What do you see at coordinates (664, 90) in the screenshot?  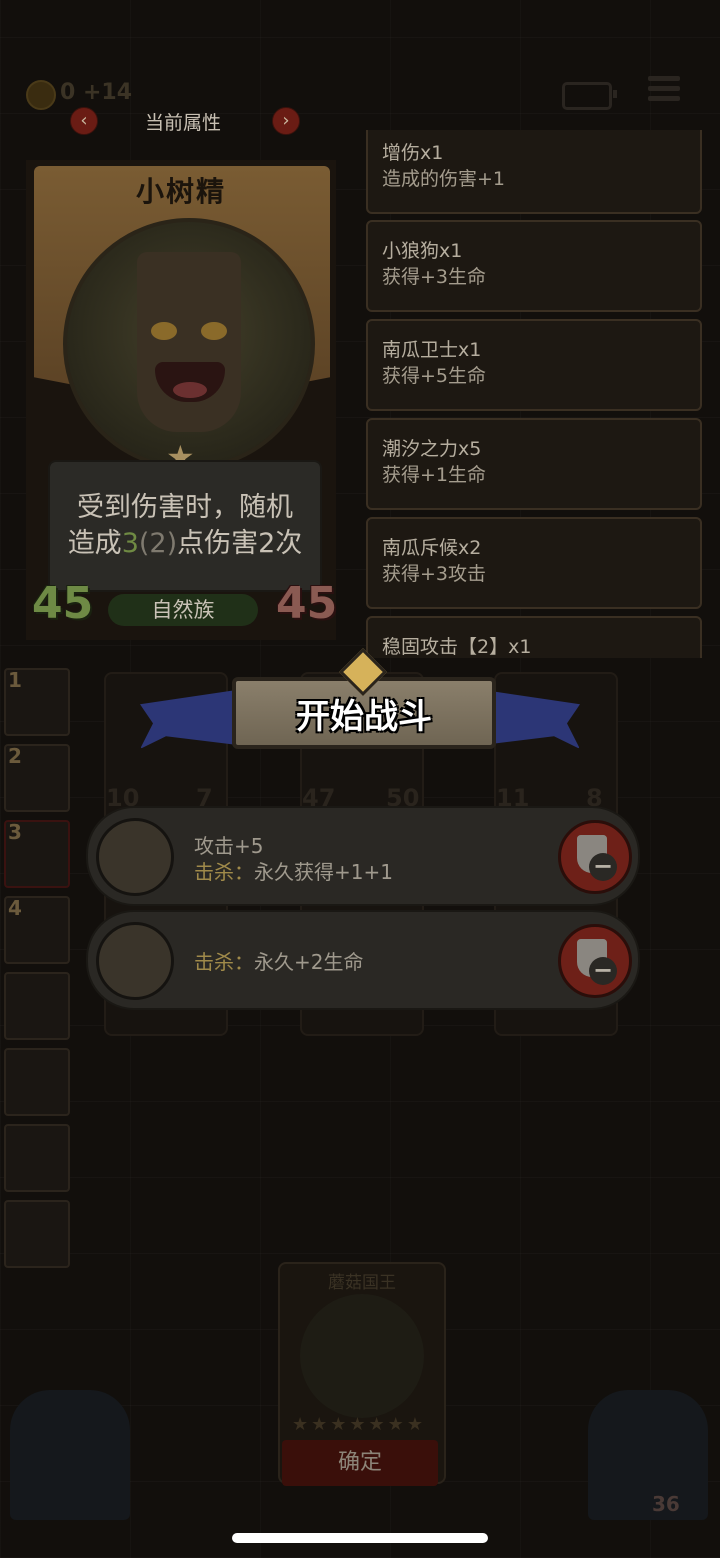 I see `menu-icon` at bounding box center [664, 90].